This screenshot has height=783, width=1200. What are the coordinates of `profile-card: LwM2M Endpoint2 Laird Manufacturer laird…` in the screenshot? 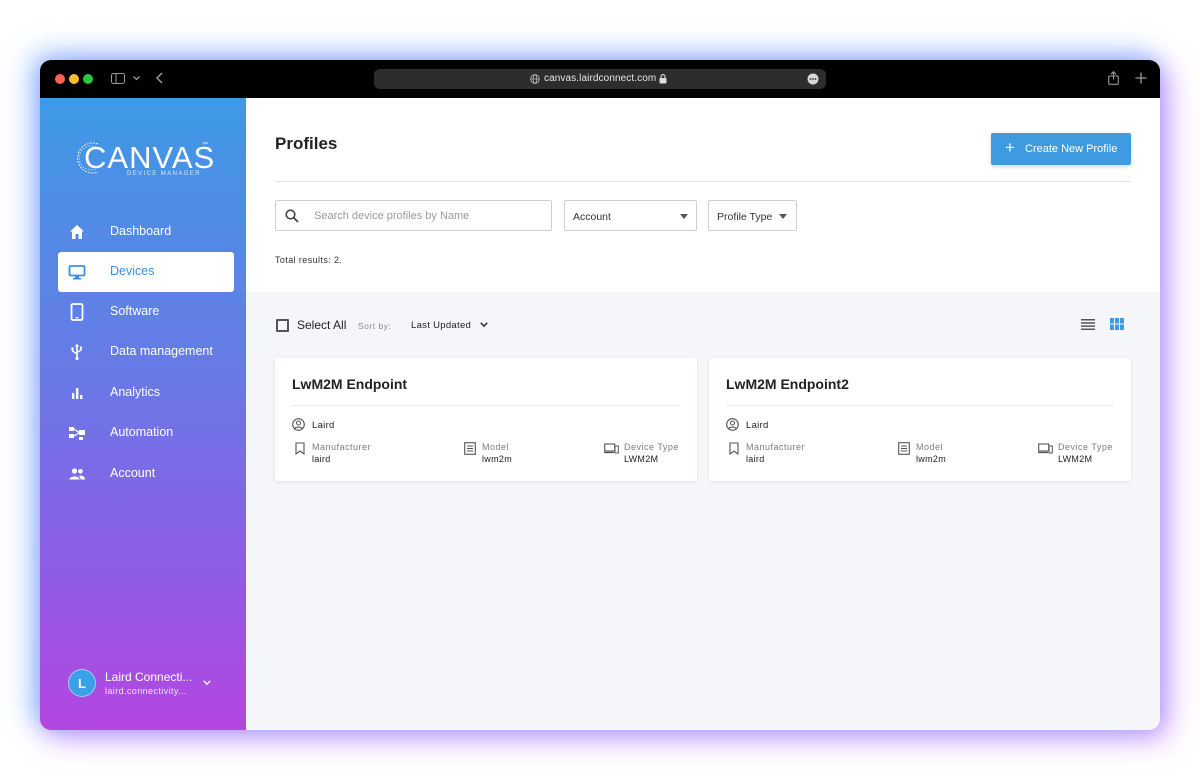 It's located at (920, 419).